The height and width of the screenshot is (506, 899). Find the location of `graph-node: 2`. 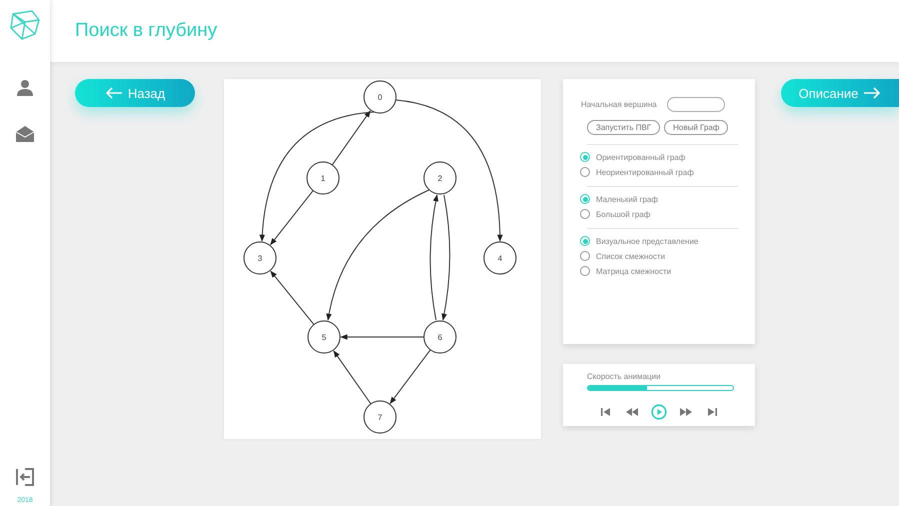

graph-node: 2 is located at coordinates (440, 178).